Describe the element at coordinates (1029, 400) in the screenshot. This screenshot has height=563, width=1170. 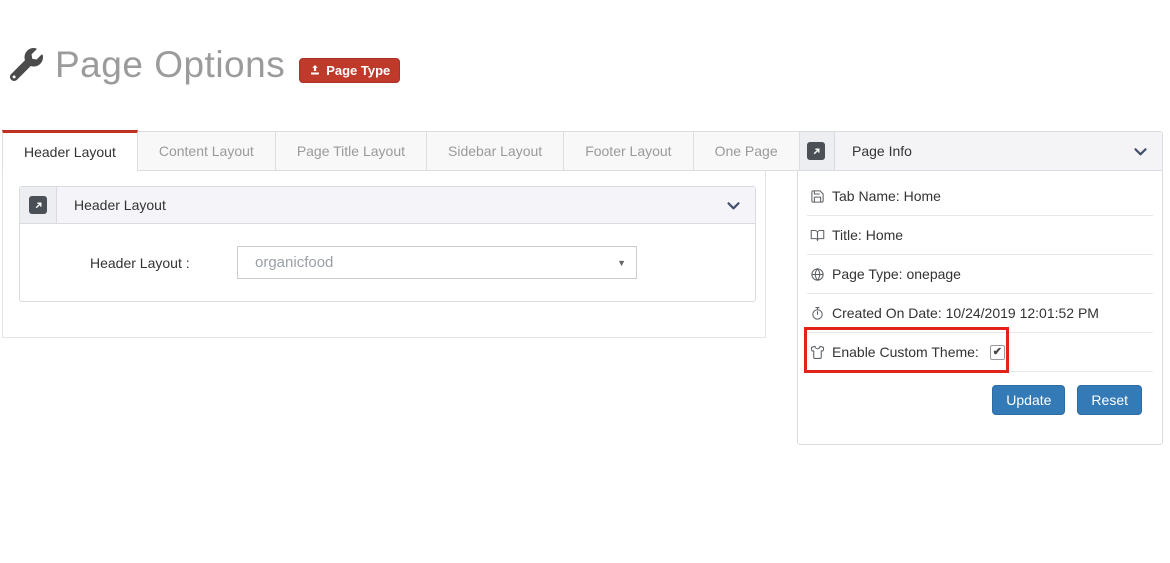
I see `update-button: Update` at that location.